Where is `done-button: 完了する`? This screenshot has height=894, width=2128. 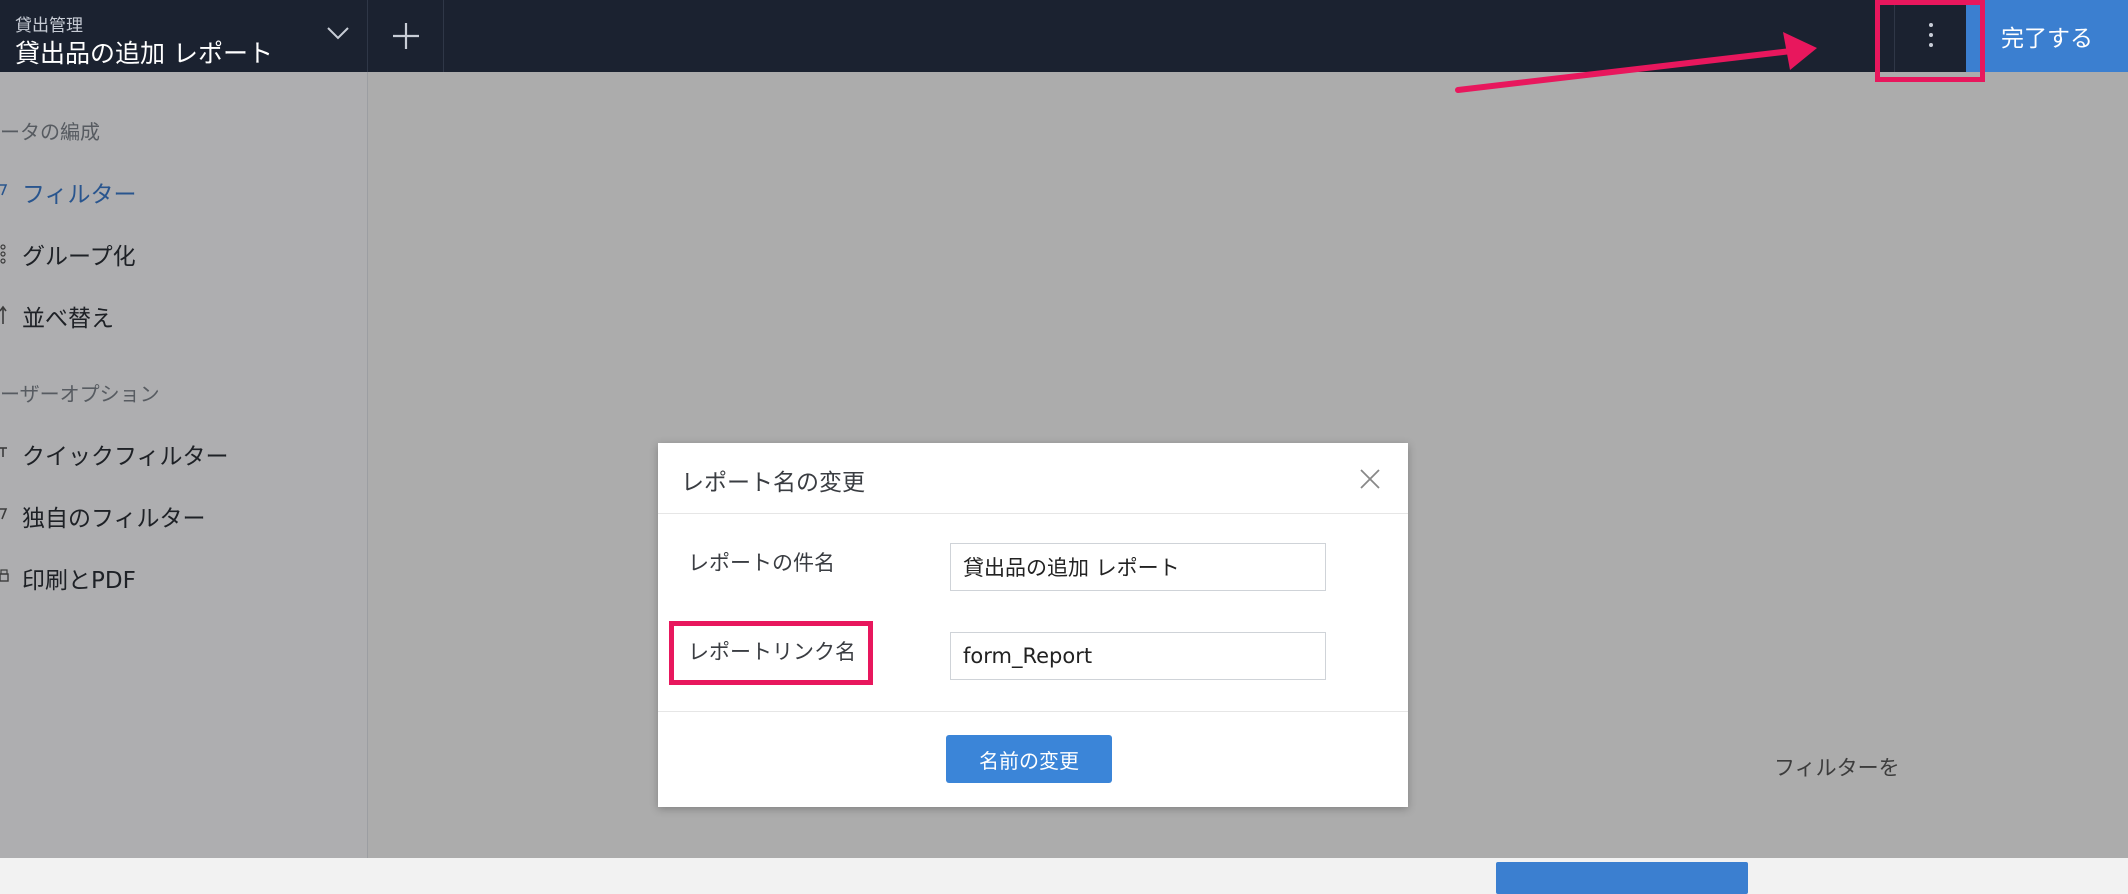 done-button: 完了する is located at coordinates (2047, 36).